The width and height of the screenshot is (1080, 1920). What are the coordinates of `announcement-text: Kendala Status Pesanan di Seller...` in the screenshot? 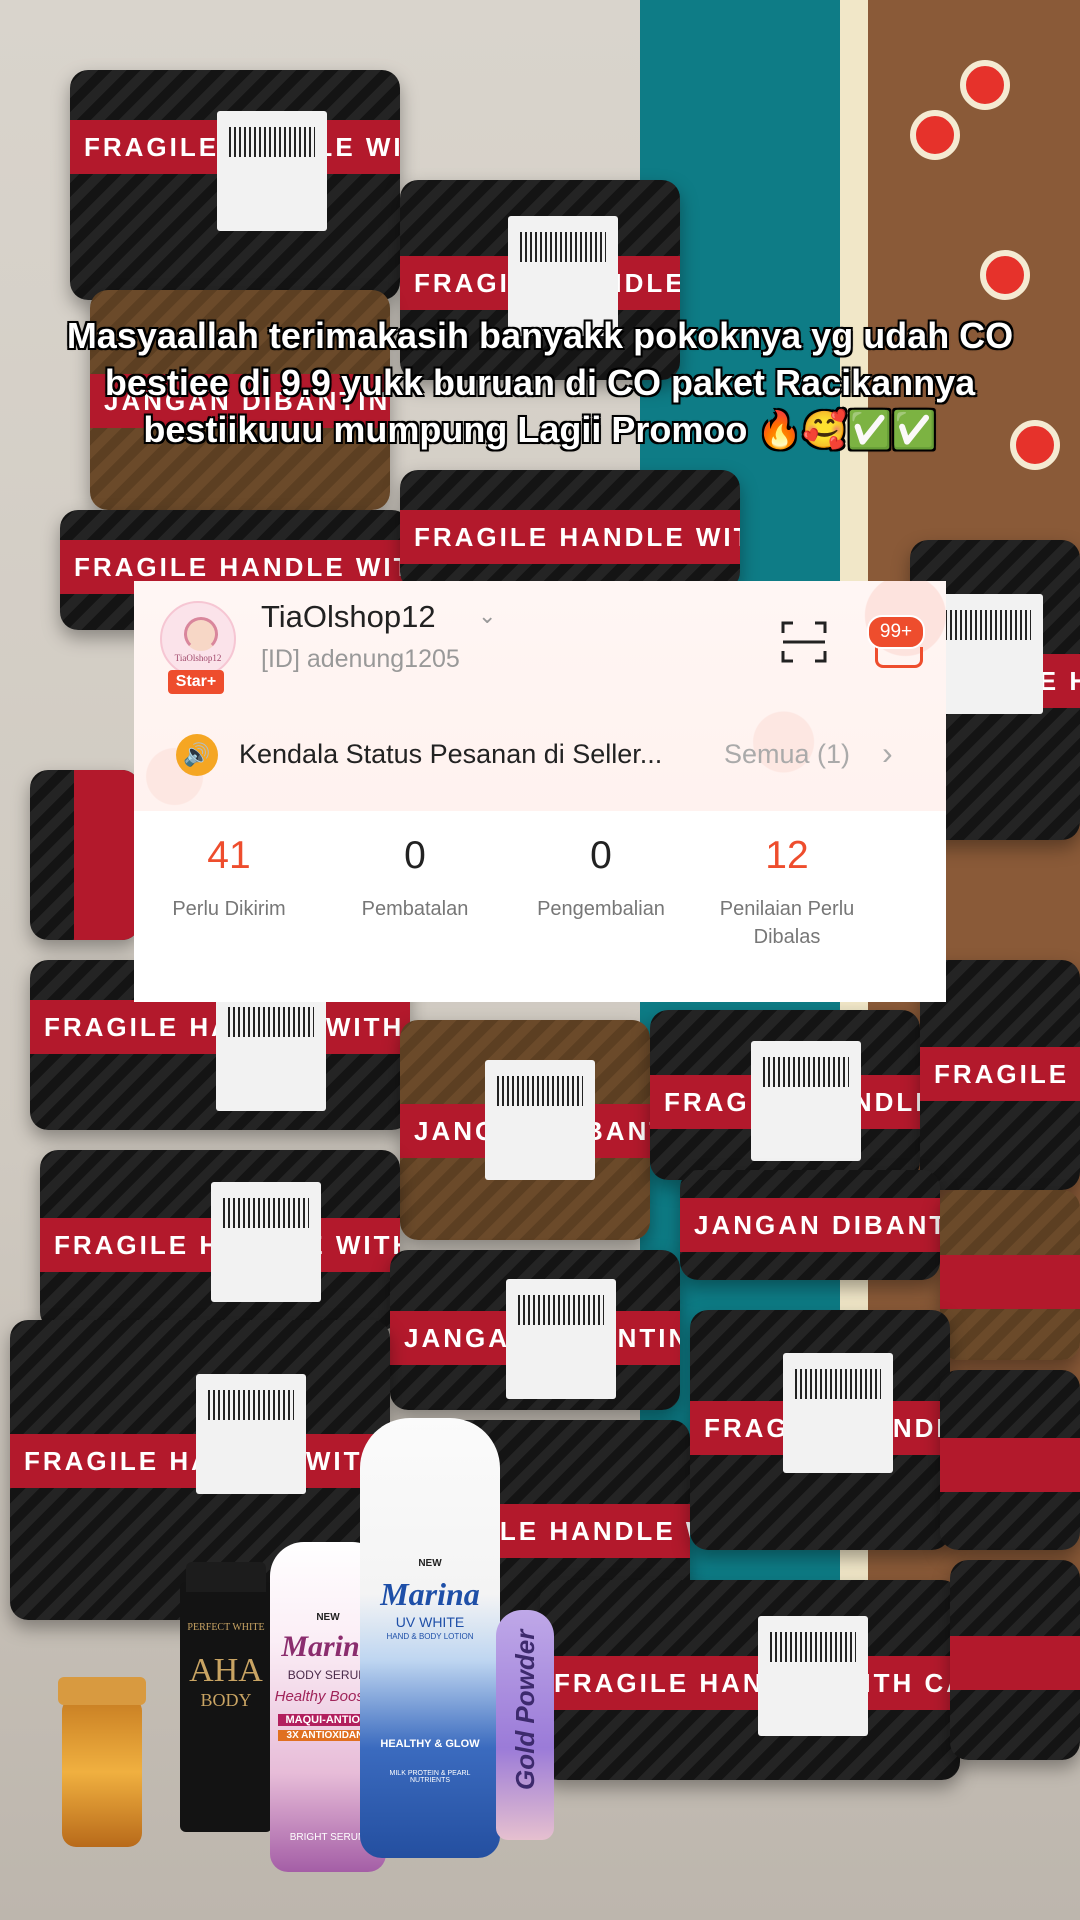 It's located at (450, 754).